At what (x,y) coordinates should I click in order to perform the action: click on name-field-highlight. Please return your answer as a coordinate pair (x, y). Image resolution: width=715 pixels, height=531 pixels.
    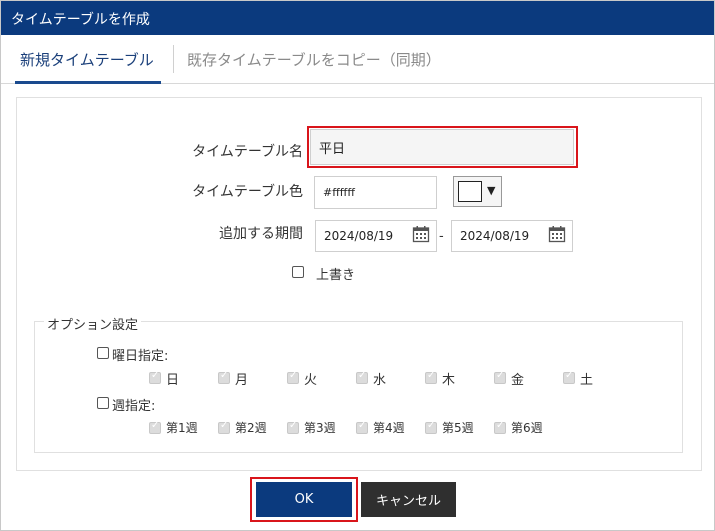
    Looking at the image, I should click on (442, 147).